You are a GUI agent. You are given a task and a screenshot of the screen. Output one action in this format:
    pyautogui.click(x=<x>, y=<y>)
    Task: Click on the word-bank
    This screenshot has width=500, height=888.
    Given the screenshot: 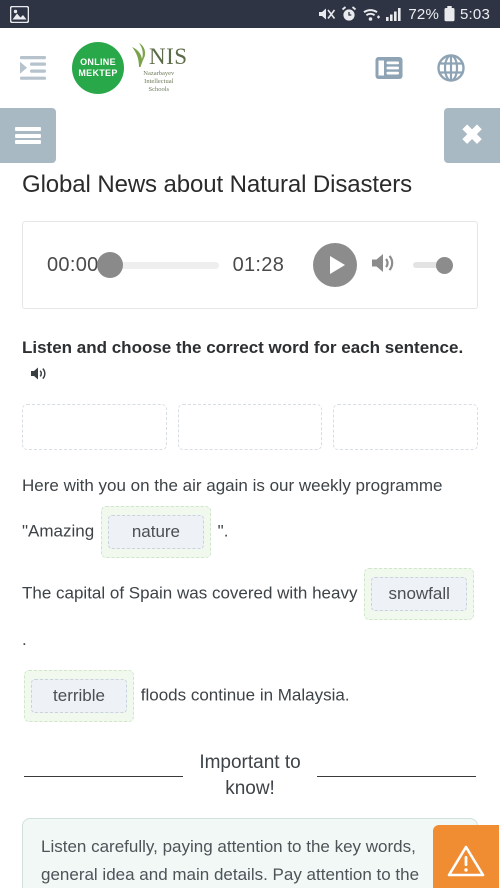 What is the action you would take?
    pyautogui.click(x=250, y=427)
    